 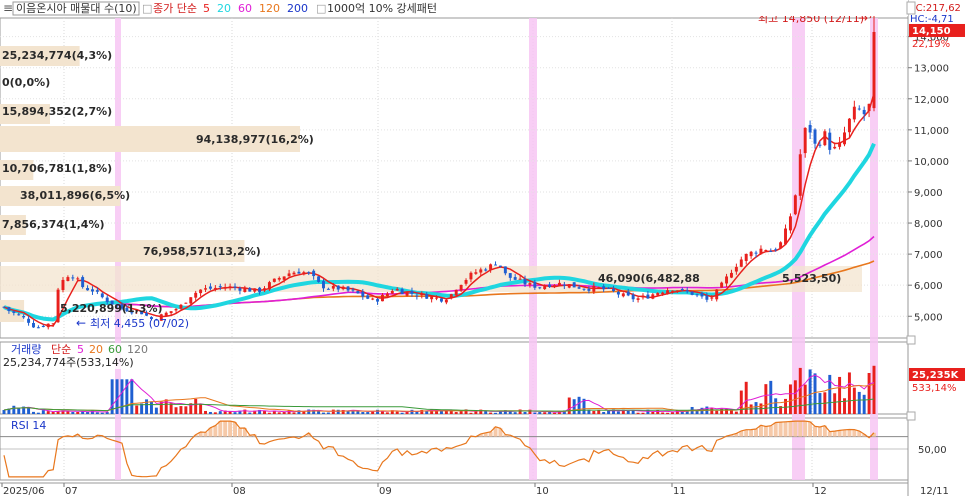 What do you see at coordinates (8, 8) in the screenshot?
I see `menu-icon: ≡` at bounding box center [8, 8].